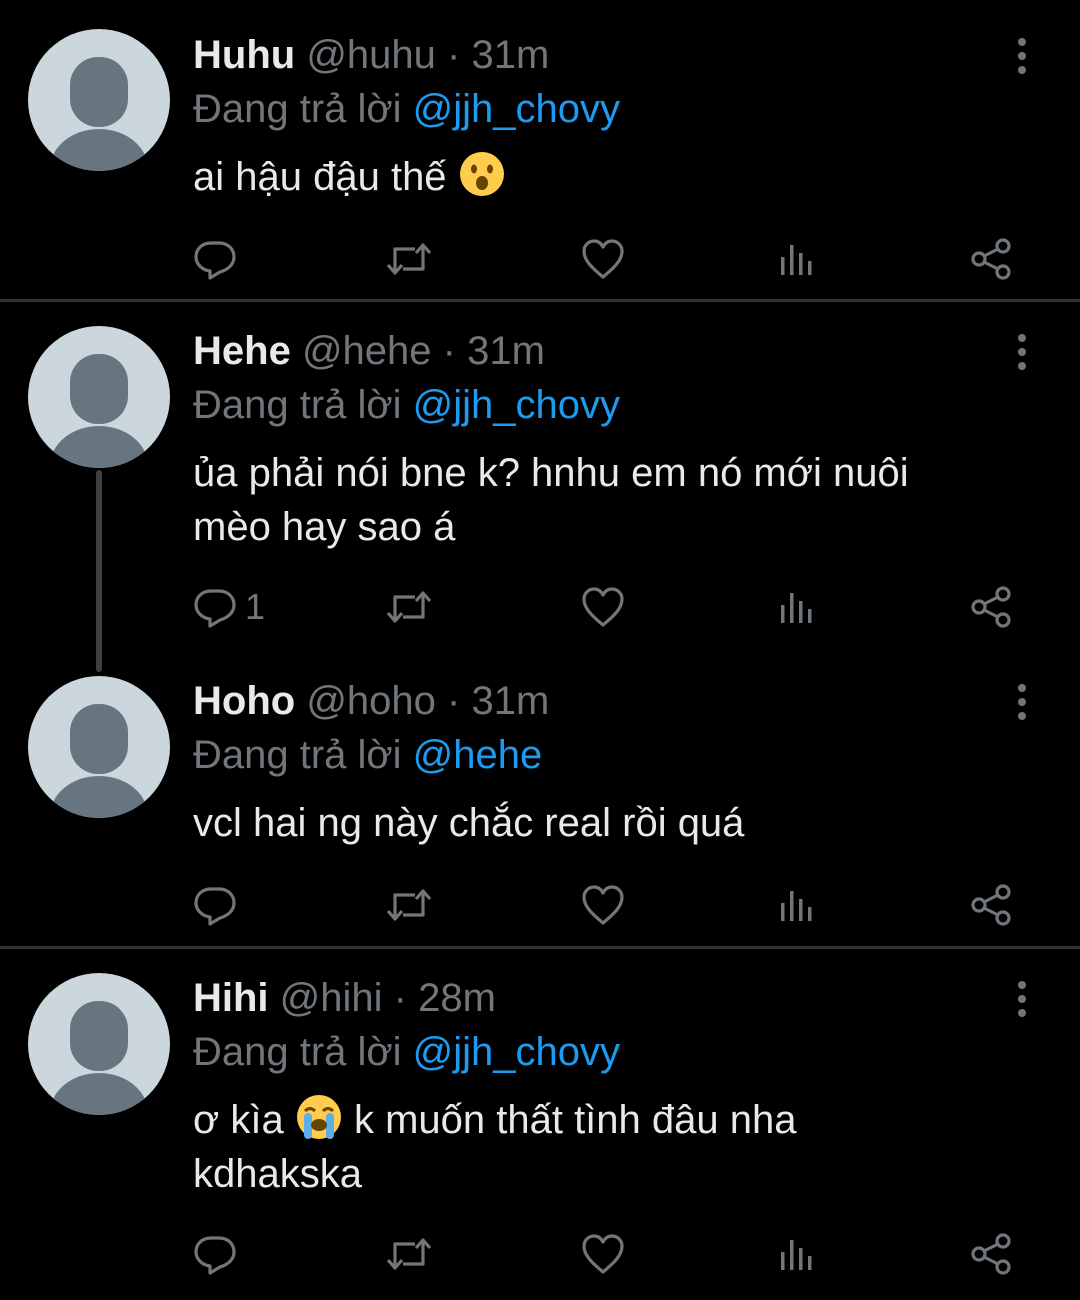 The image size is (1080, 1300). I want to click on tweet-text: ơ kìa k muốn thất tình đâu nha kdhakska, so click(608, 1147).